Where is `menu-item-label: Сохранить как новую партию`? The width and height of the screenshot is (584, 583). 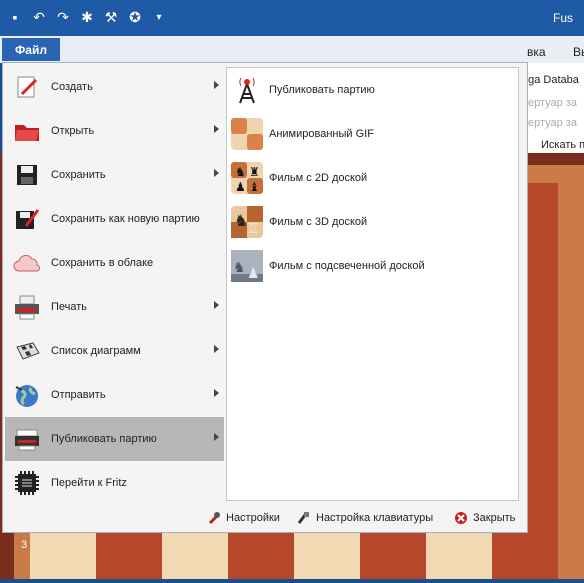
menu-item-label: Сохранить как новую партию is located at coordinates (125, 219).